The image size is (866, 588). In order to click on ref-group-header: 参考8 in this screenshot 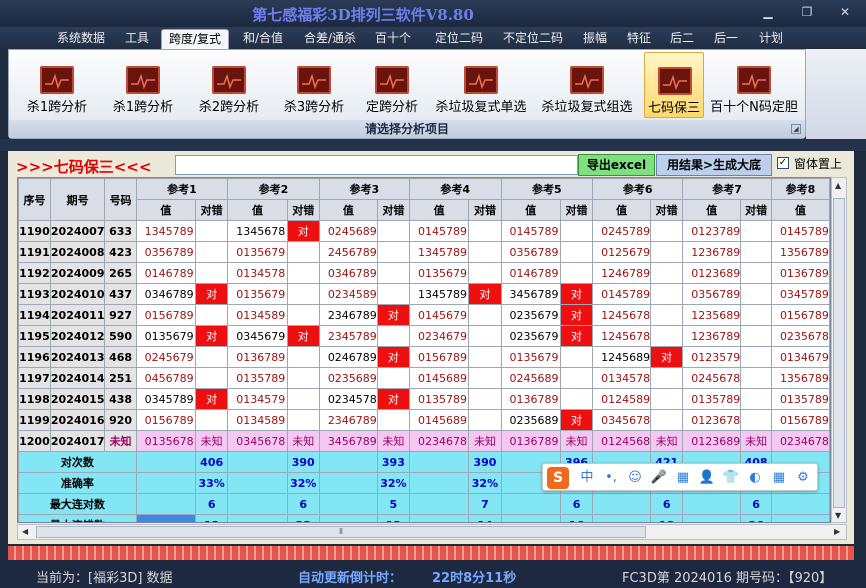, I will do `click(800, 189)`.